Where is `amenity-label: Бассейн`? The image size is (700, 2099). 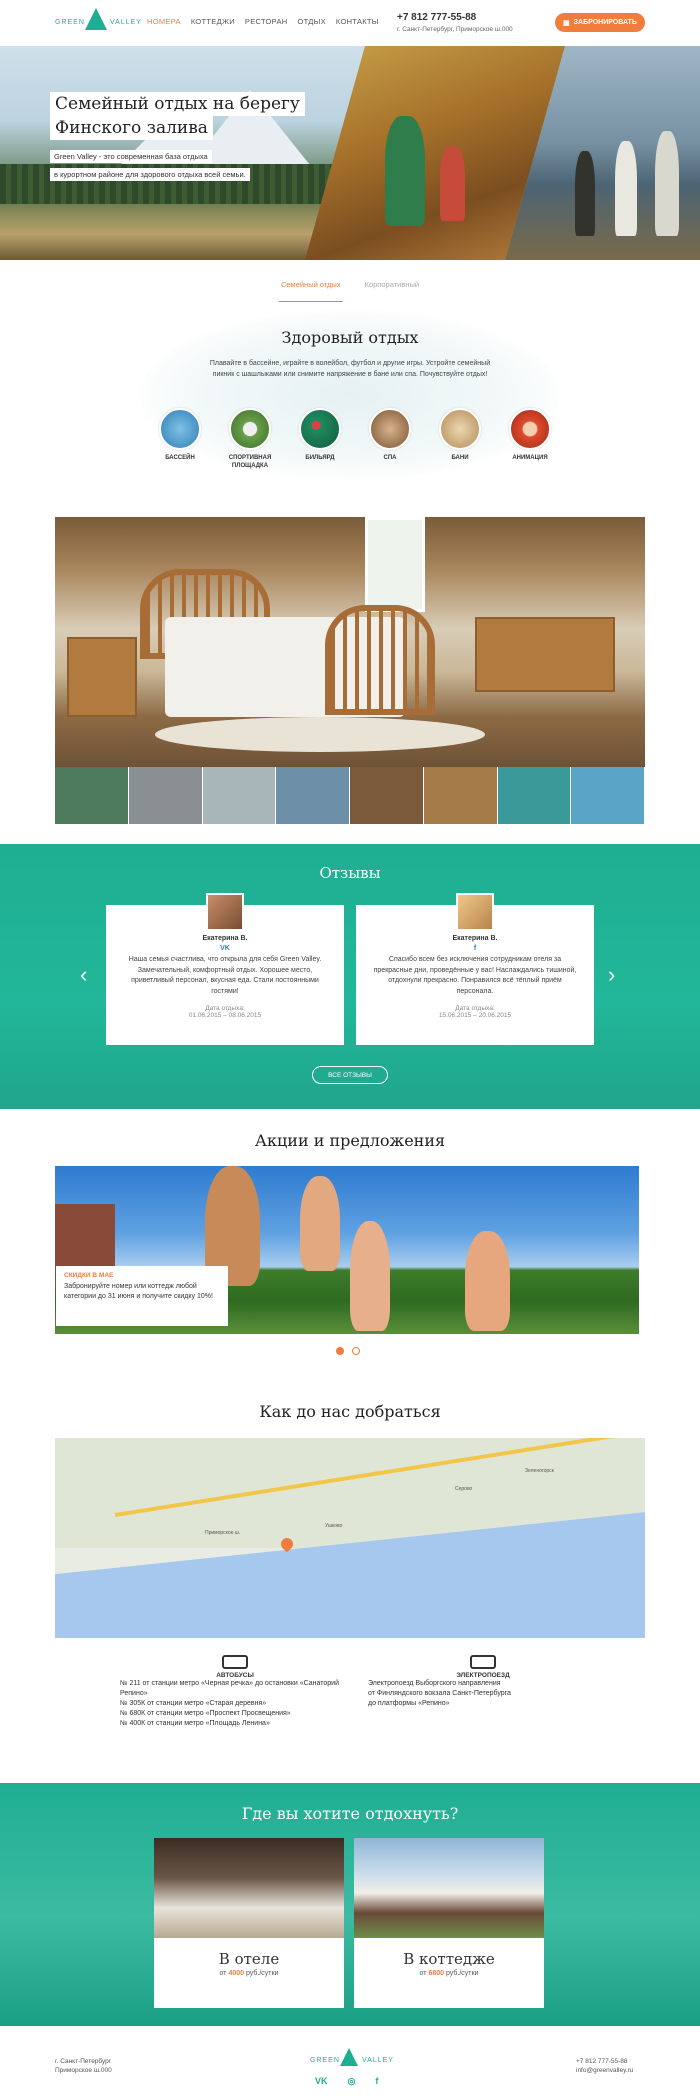 amenity-label: Бассейн is located at coordinates (180, 458).